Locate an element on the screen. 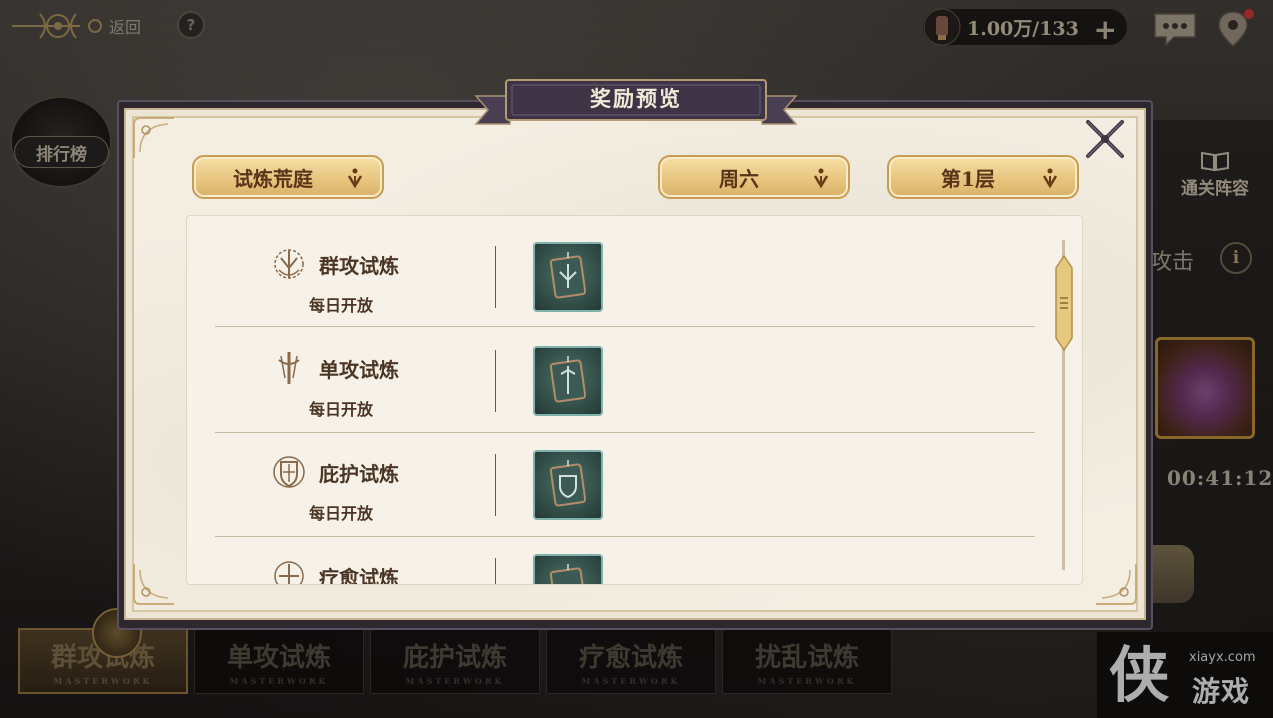 The image size is (1273, 718). row-title: 庇护试炼 is located at coordinates (359, 474).